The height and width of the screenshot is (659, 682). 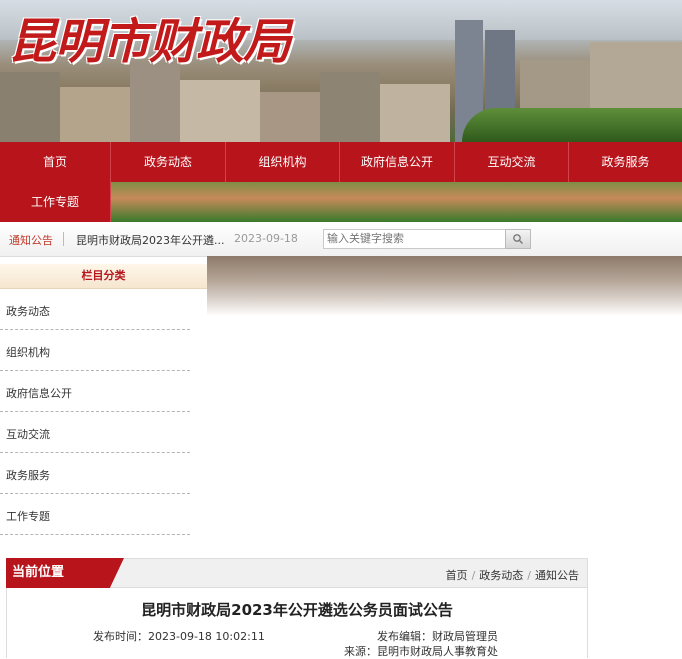 I want to click on article-publish-time: 发布时间：2023-09-18 10:02:11, so click(x=179, y=636).